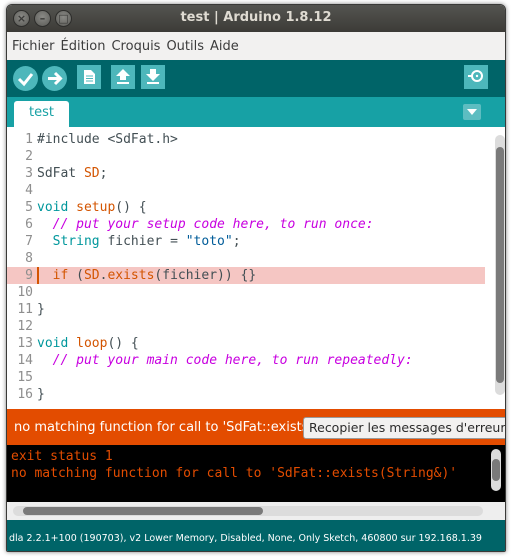  What do you see at coordinates (246, 207) in the screenshot?
I see `code-line: 5 void setup() {` at bounding box center [246, 207].